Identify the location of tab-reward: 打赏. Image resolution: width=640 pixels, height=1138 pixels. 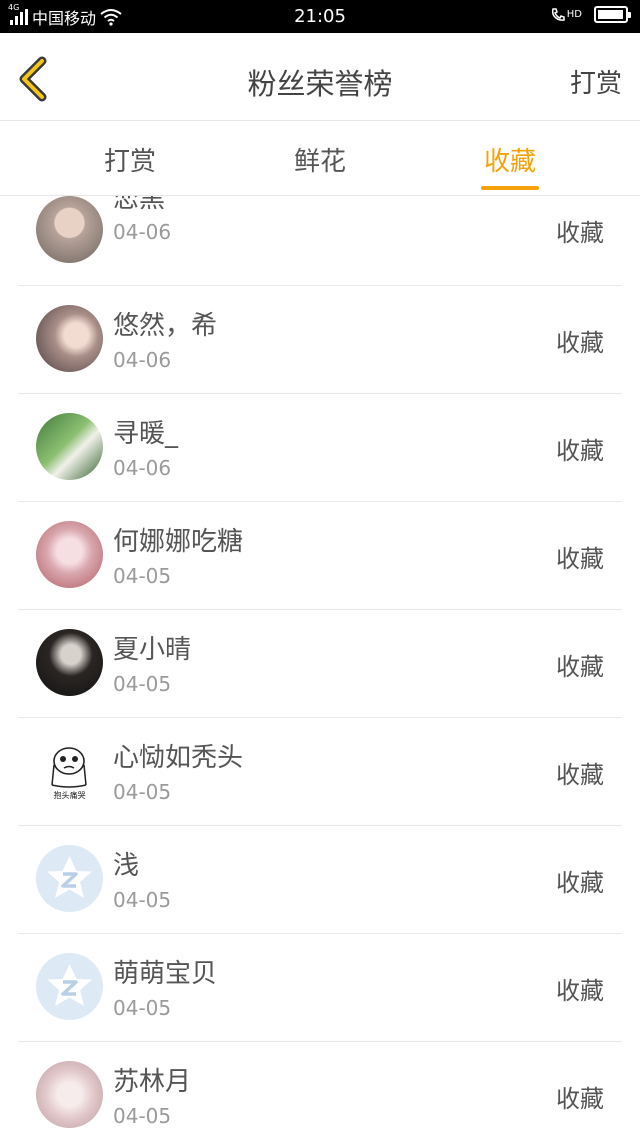
(130, 159).